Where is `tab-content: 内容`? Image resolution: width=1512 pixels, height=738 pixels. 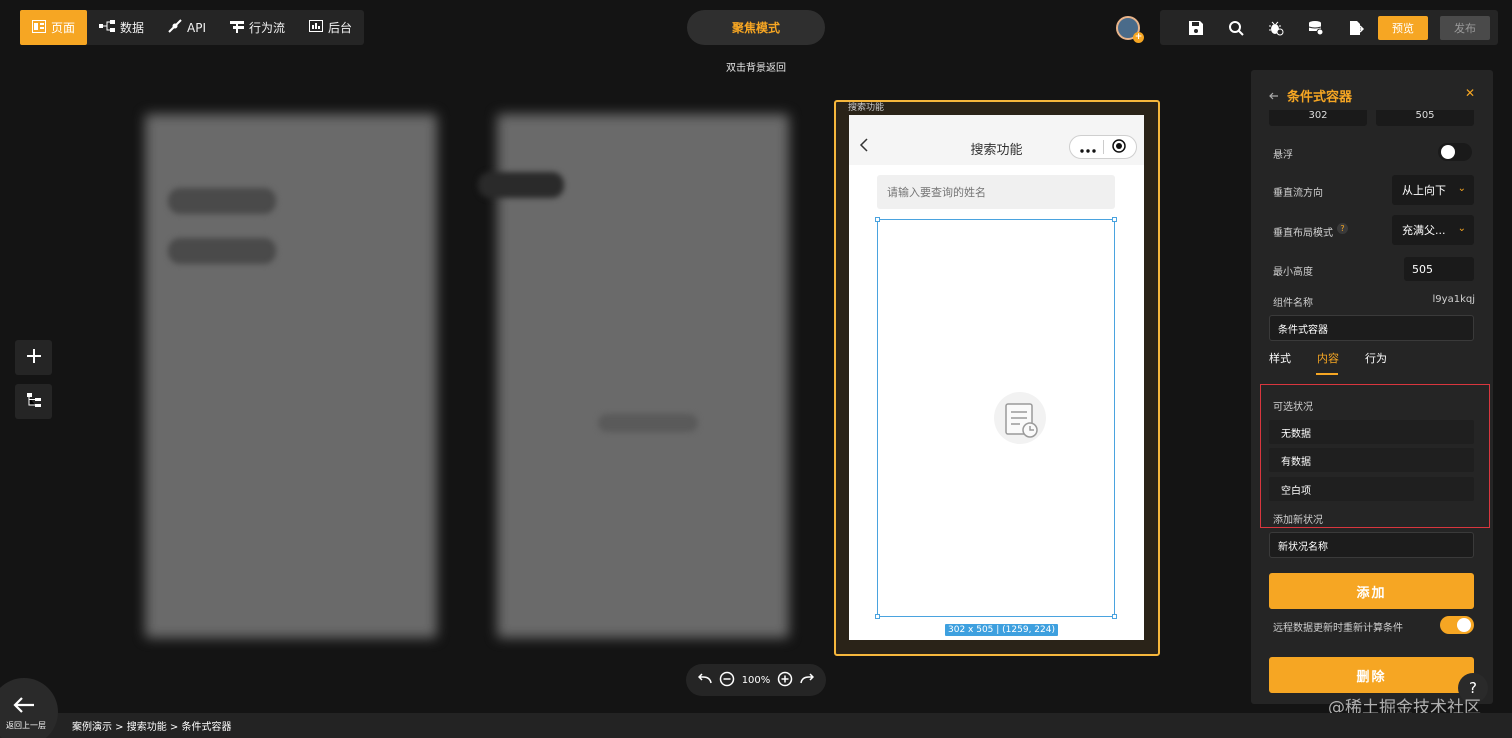 tab-content: 内容 is located at coordinates (1328, 358).